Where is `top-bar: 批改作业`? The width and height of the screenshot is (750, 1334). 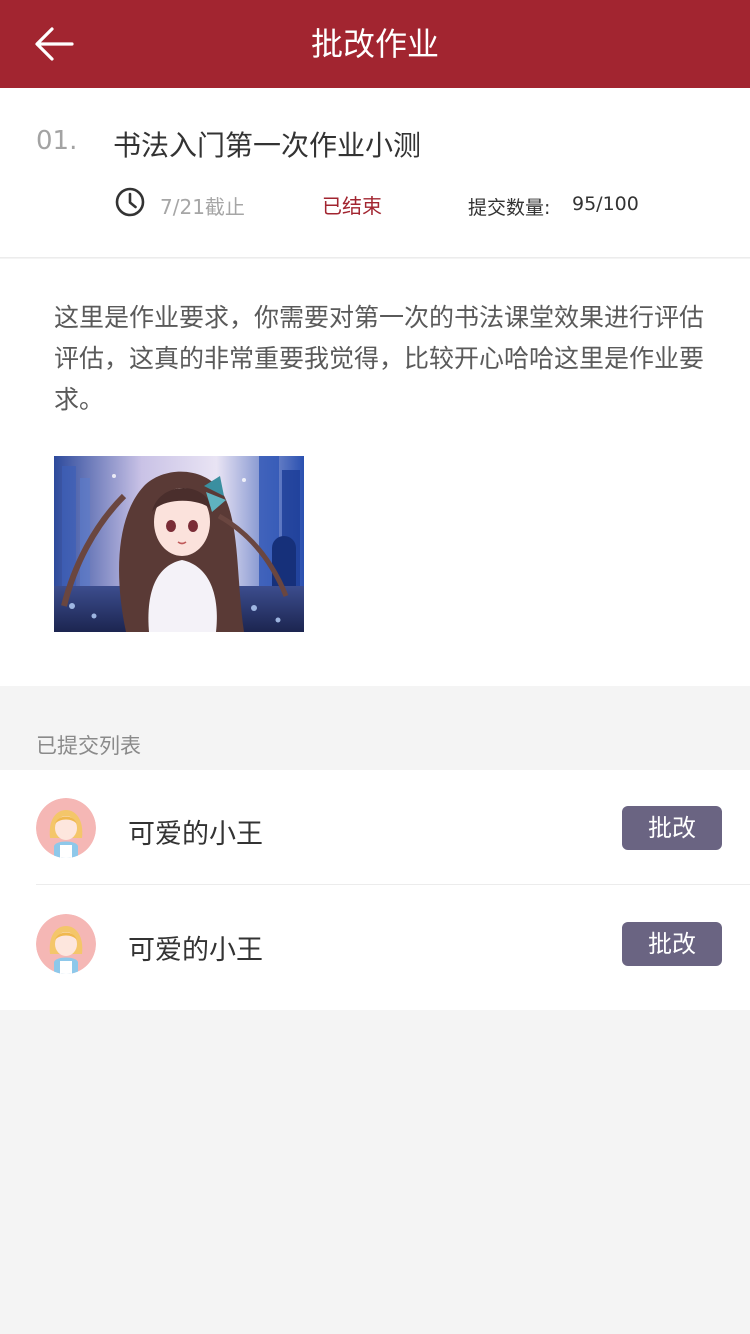
top-bar: 批改作业 is located at coordinates (375, 44).